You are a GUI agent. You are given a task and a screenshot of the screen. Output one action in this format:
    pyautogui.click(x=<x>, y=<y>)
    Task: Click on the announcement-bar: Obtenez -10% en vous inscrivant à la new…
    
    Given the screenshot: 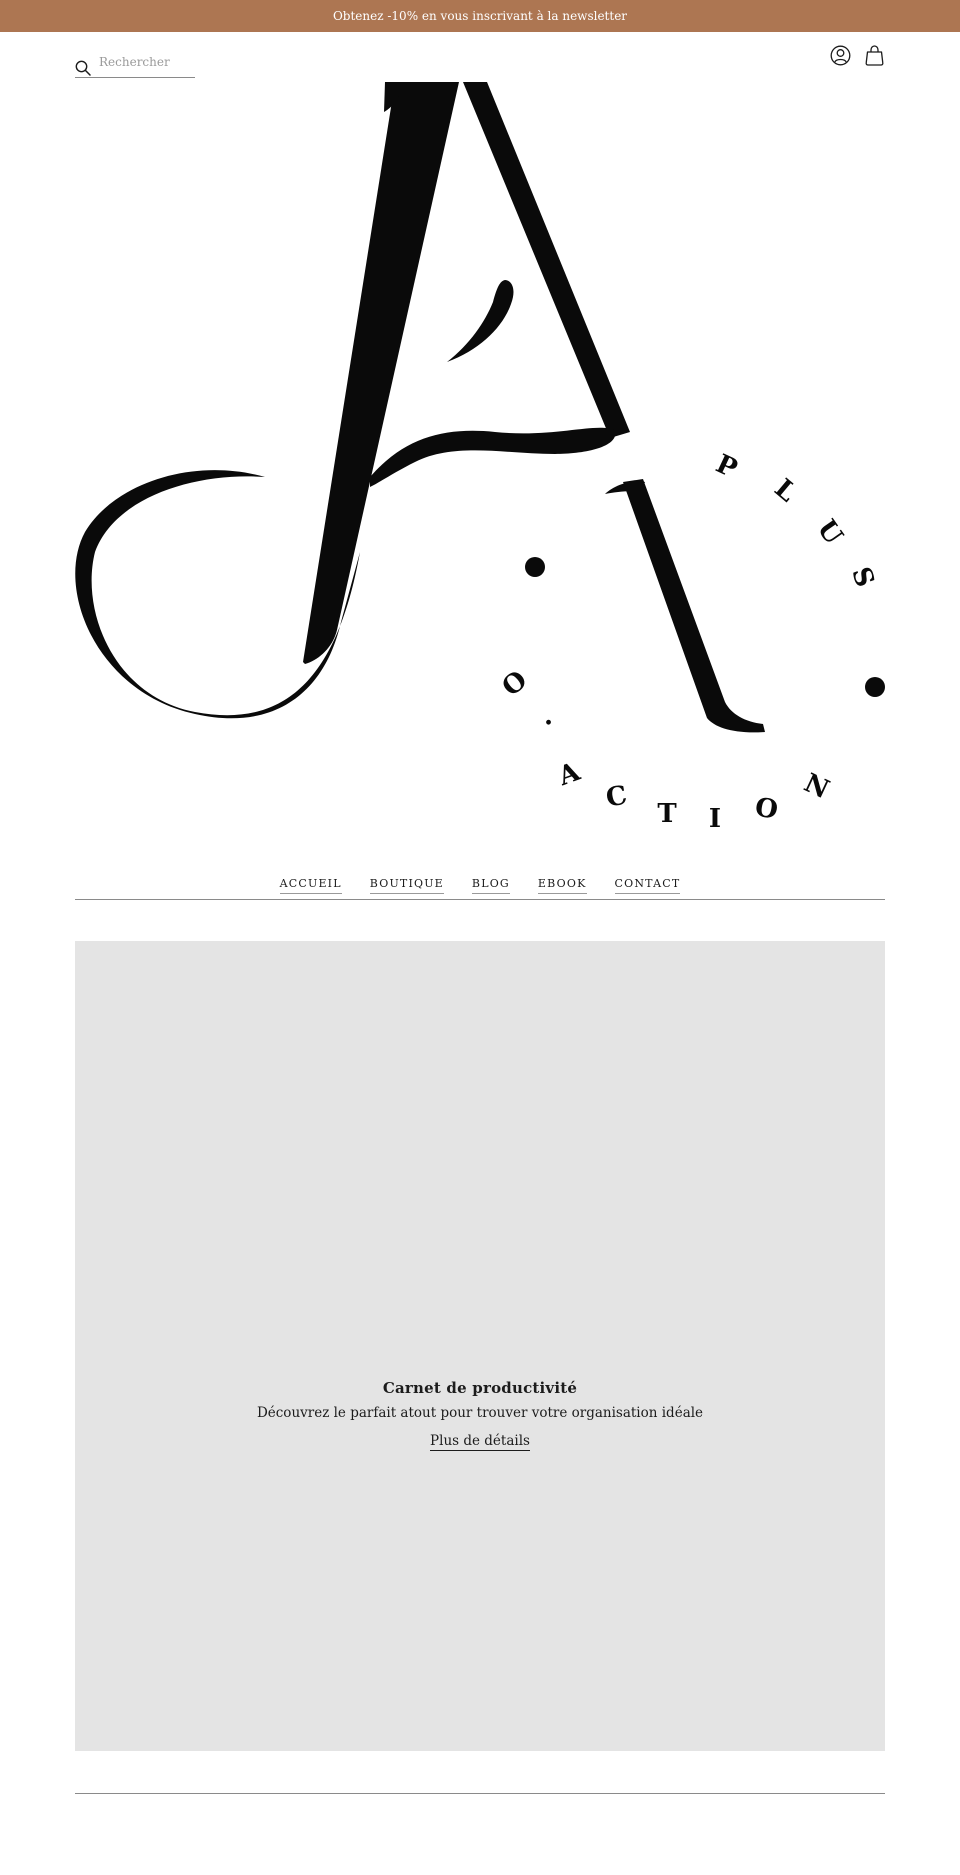 What is the action you would take?
    pyautogui.click(x=480, y=16)
    